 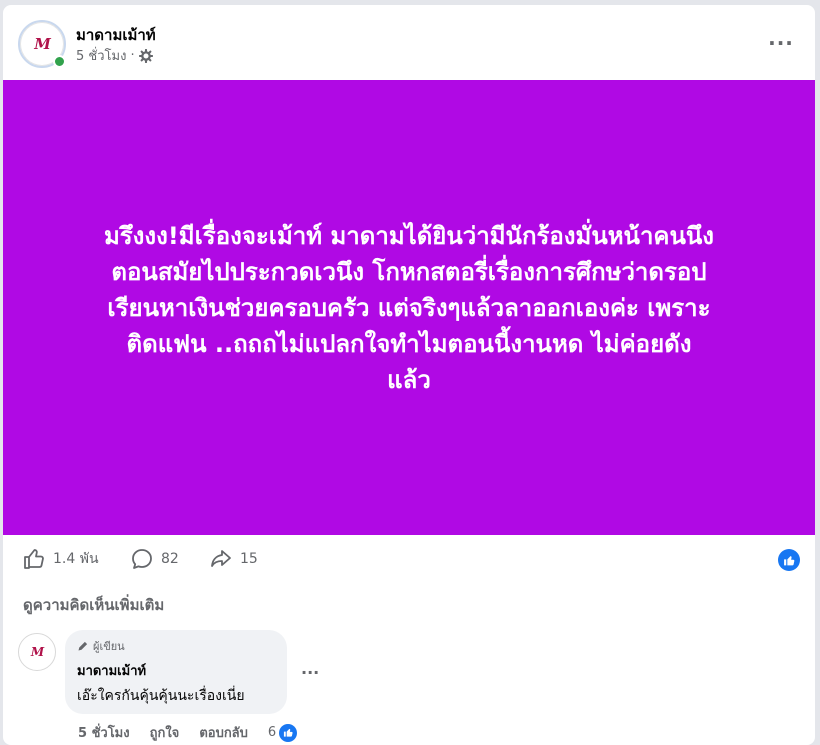 I want to click on comment-author: มาดามเม้าท์, so click(x=176, y=670).